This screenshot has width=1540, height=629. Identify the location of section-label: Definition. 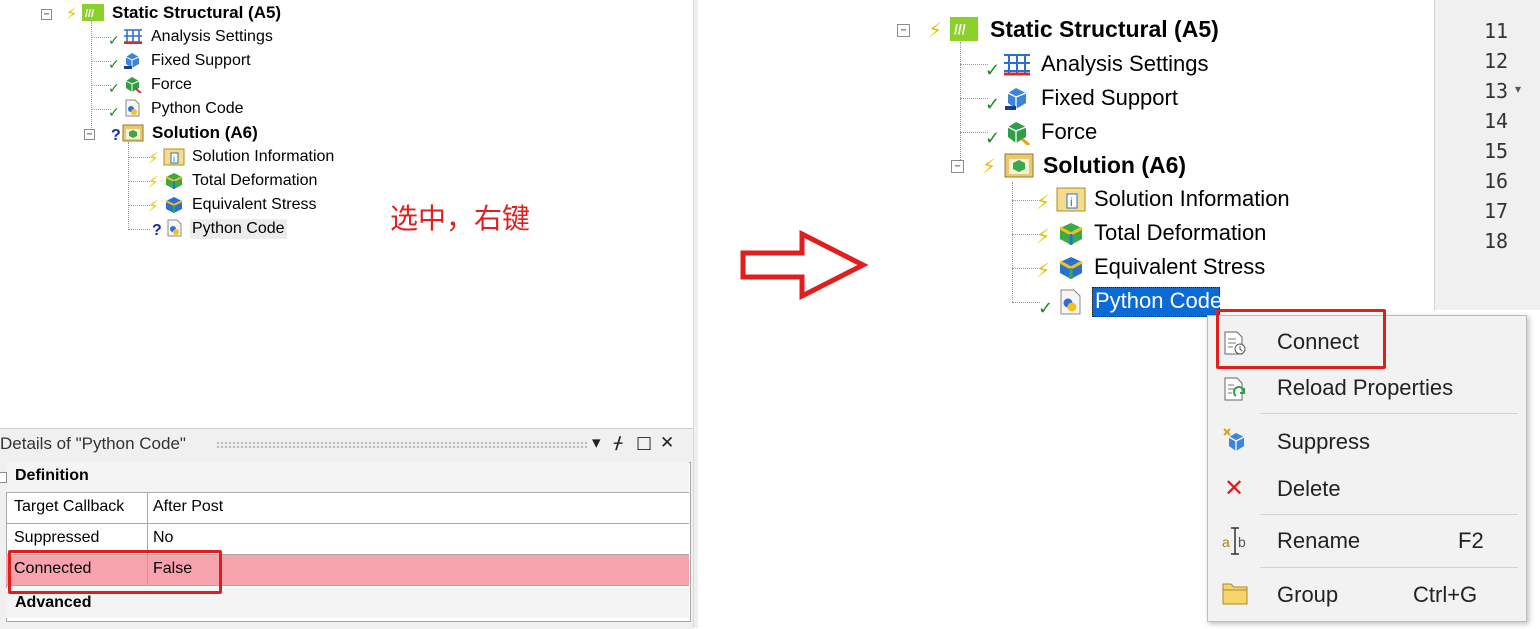
(52, 475).